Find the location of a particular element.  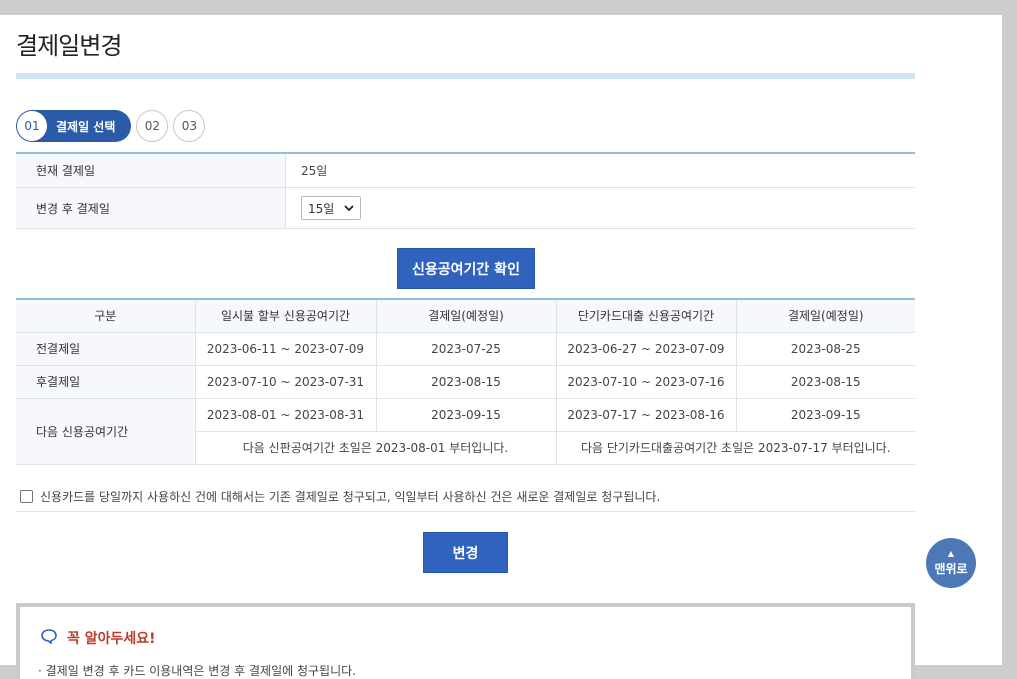

new-date-label: 변경 후 결제일 is located at coordinates (151, 208).